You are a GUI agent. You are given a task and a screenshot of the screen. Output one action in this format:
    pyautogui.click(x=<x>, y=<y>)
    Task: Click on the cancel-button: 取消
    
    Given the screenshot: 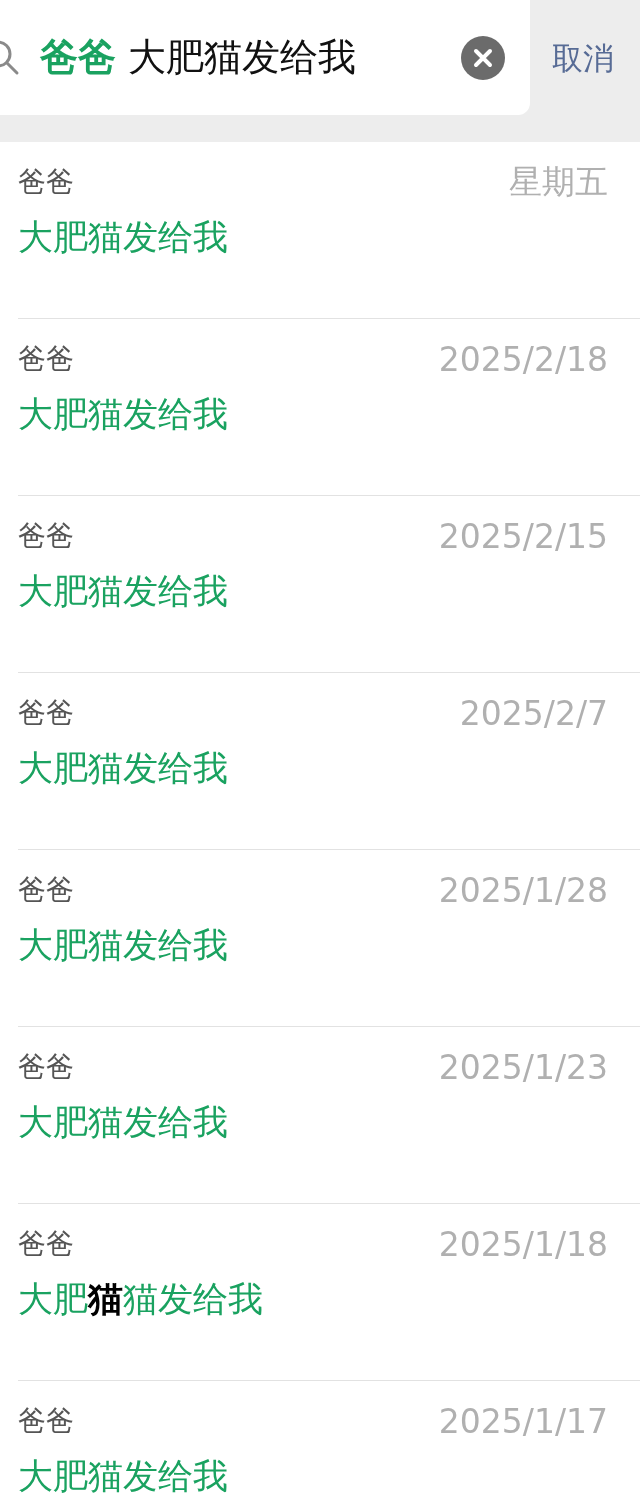 What is the action you would take?
    pyautogui.click(x=583, y=59)
    